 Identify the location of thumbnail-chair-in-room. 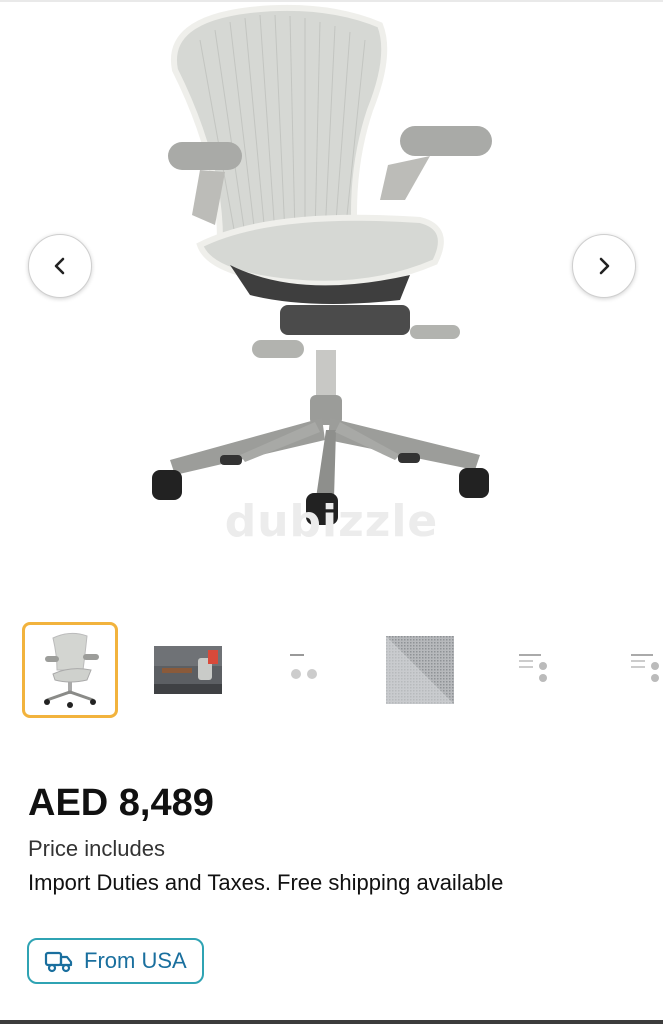
(188, 670).